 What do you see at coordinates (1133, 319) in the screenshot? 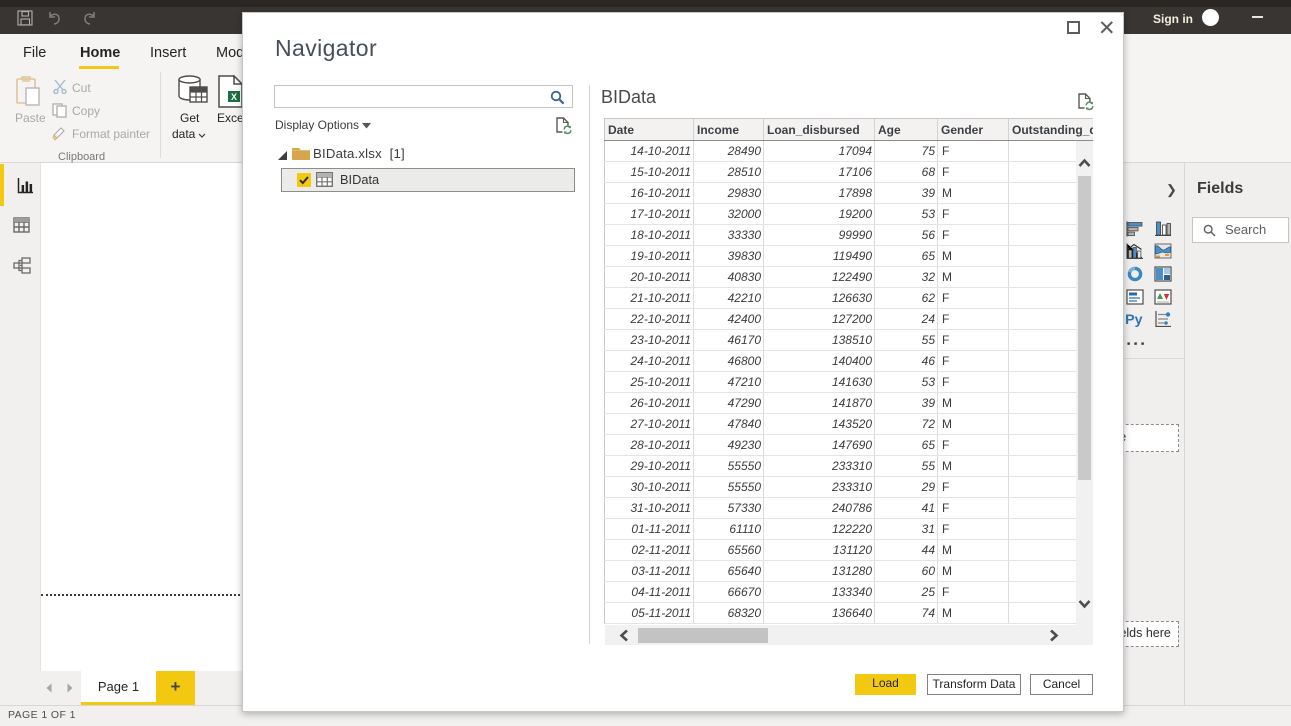
I see `svg-text: Py` at bounding box center [1133, 319].